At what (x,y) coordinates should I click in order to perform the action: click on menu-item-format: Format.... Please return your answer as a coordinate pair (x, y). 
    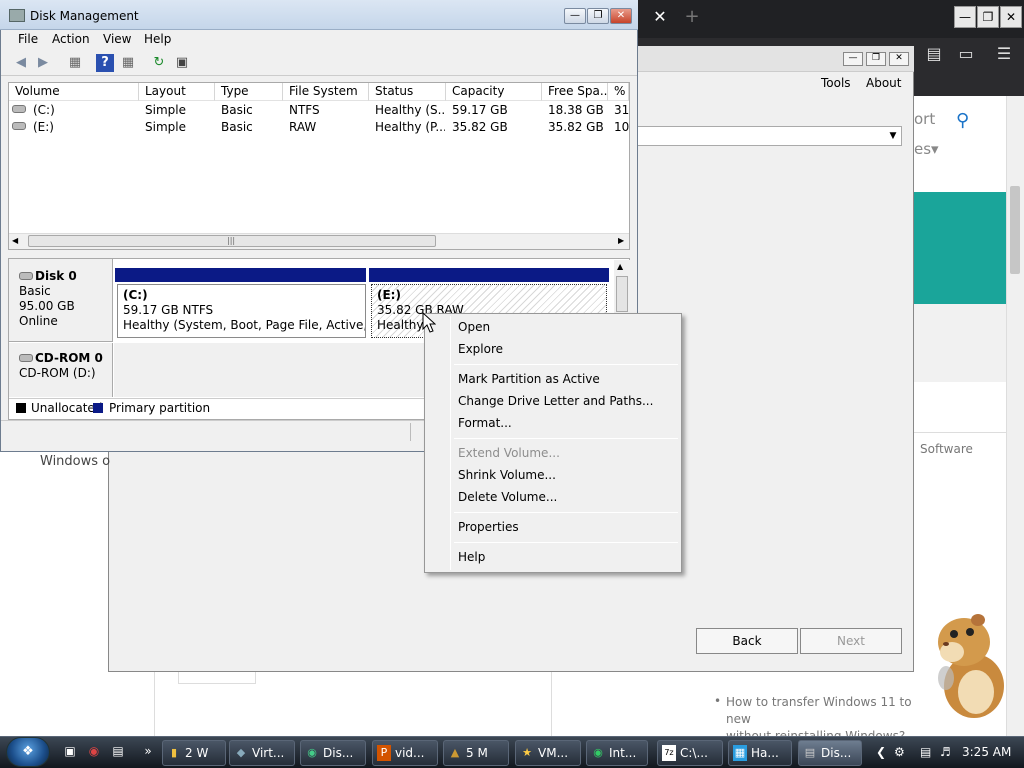
    Looking at the image, I should click on (485, 423).